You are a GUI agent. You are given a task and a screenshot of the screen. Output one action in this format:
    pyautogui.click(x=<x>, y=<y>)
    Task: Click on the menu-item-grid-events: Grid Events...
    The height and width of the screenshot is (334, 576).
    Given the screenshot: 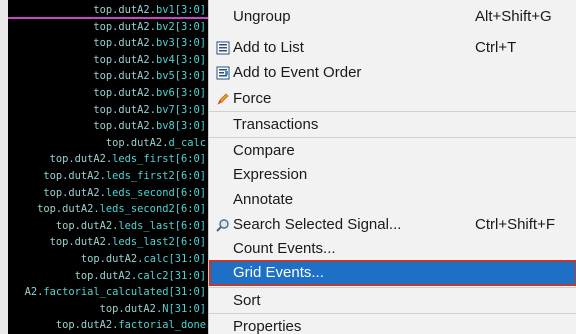 What is the action you would take?
    pyautogui.click(x=392, y=273)
    